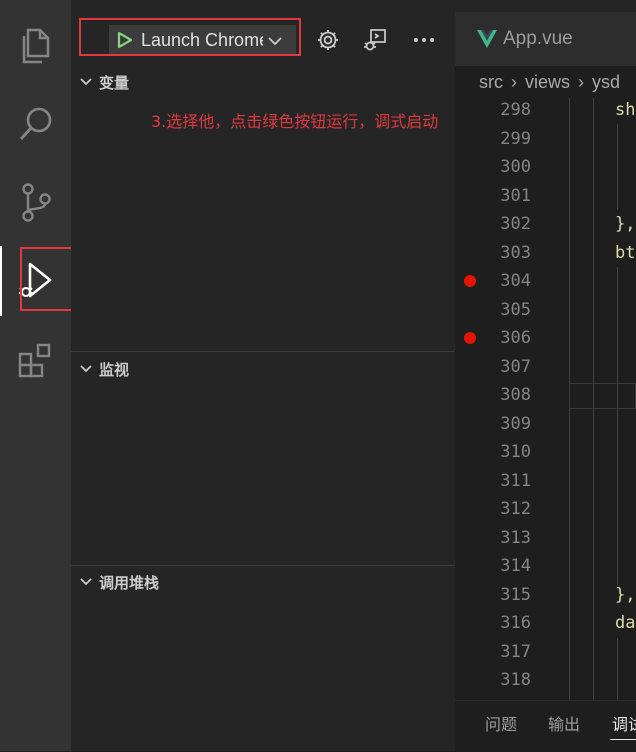  What do you see at coordinates (295, 121) in the screenshot?
I see `annotation-text: 3.选择他，点击绿色按钮运行，调式启动` at bounding box center [295, 121].